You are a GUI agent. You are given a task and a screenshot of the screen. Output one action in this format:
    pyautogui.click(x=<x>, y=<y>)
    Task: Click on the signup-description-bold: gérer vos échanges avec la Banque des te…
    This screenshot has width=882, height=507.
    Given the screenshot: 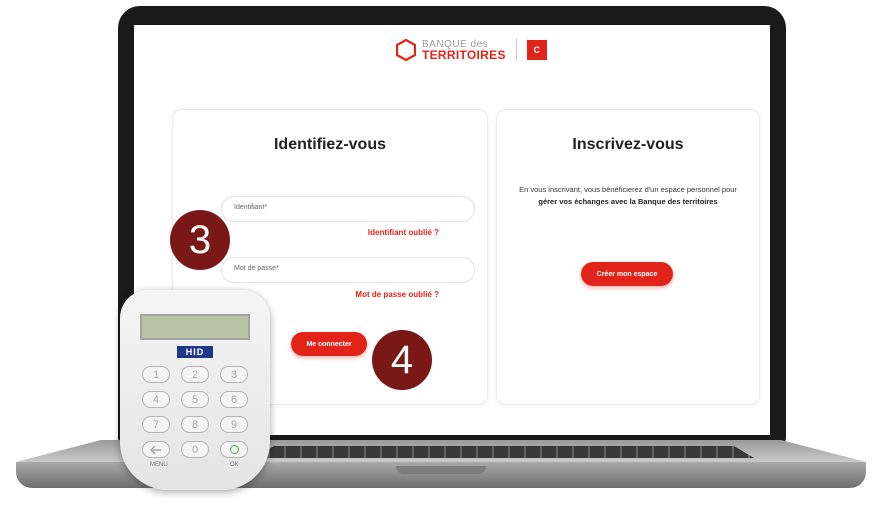 What is the action you would take?
    pyautogui.click(x=628, y=201)
    